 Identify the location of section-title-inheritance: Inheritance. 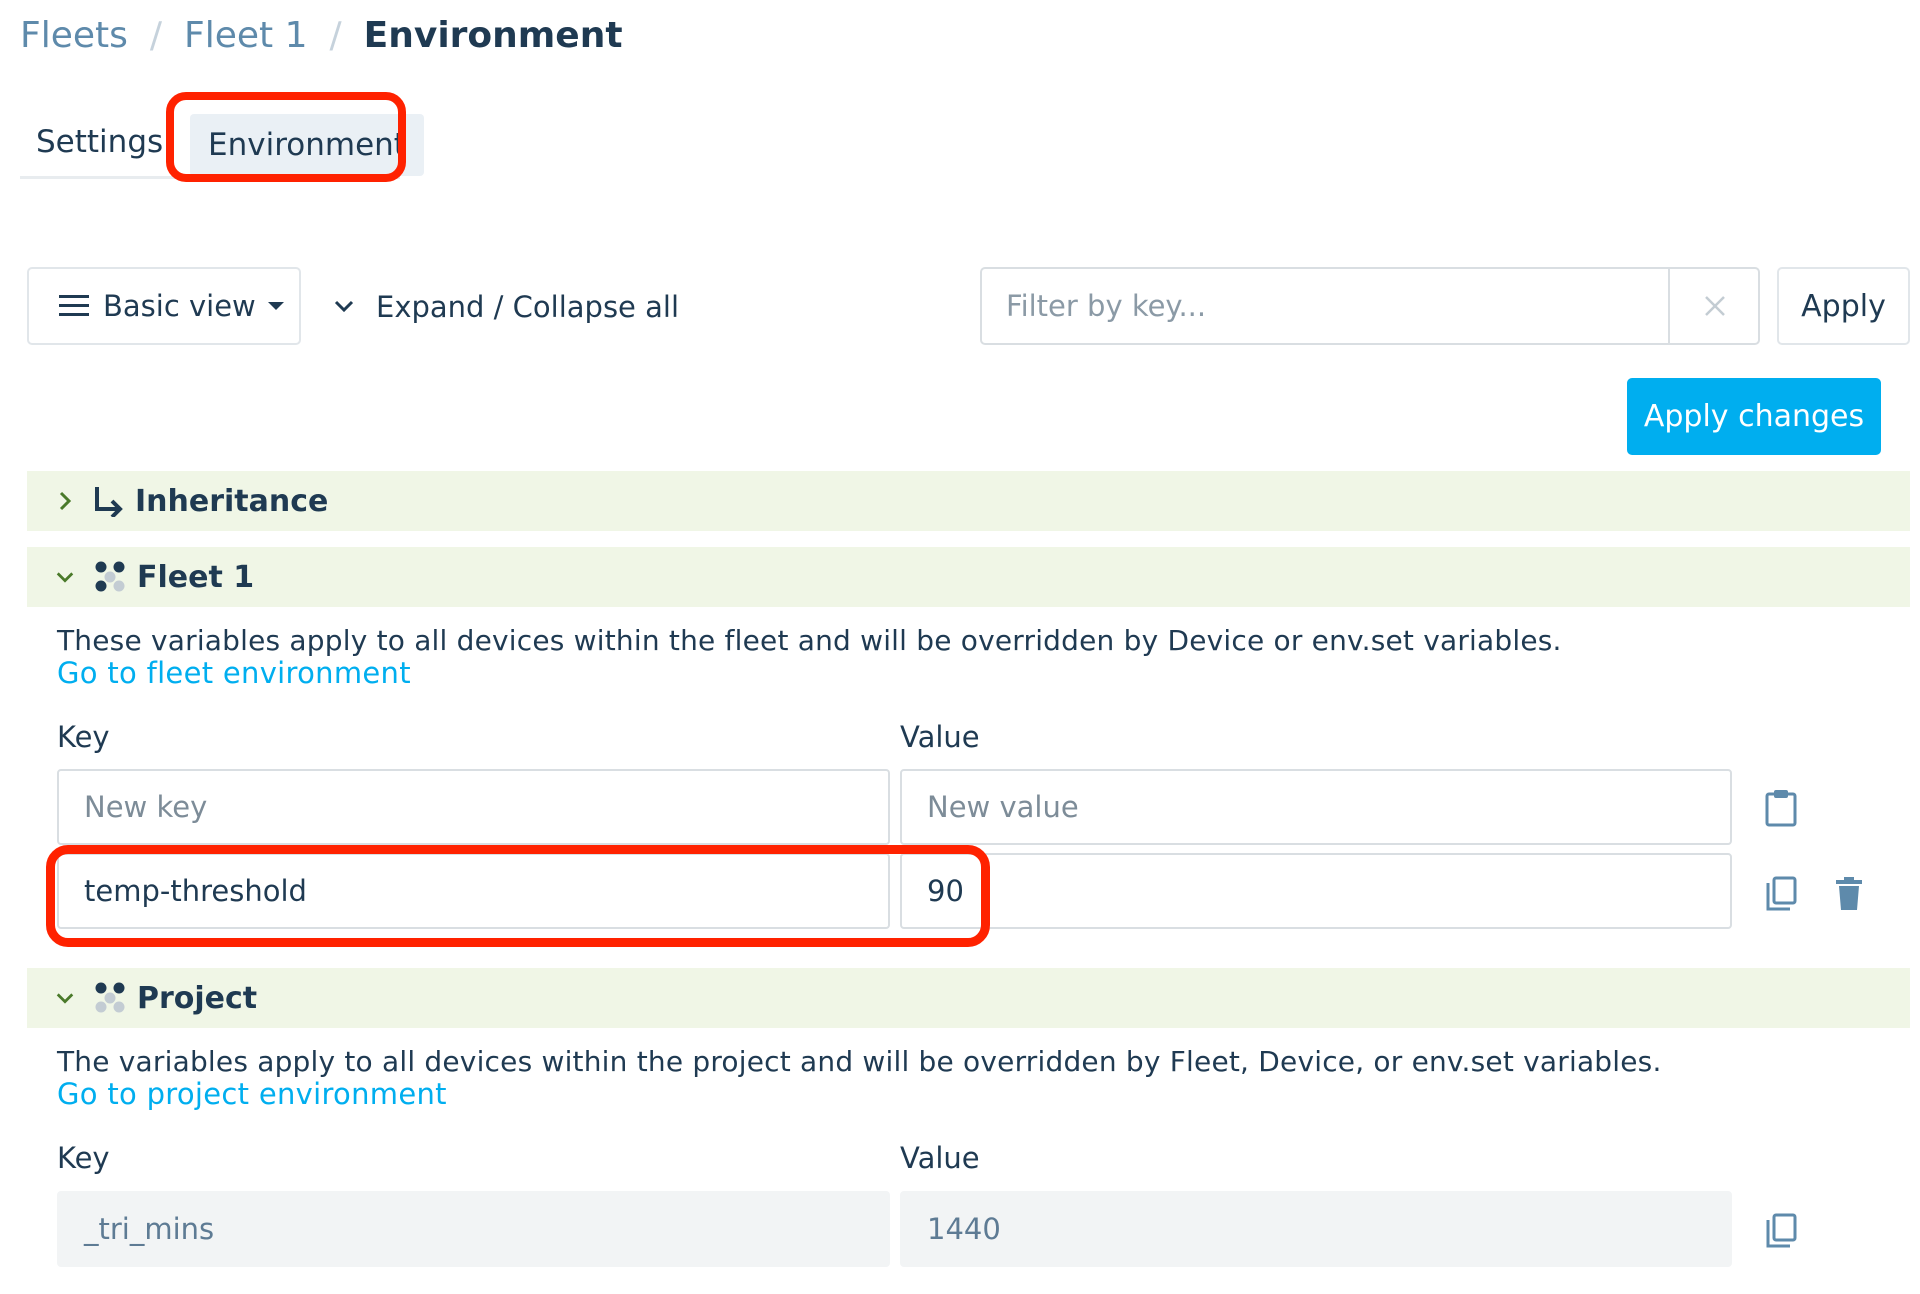
(232, 501).